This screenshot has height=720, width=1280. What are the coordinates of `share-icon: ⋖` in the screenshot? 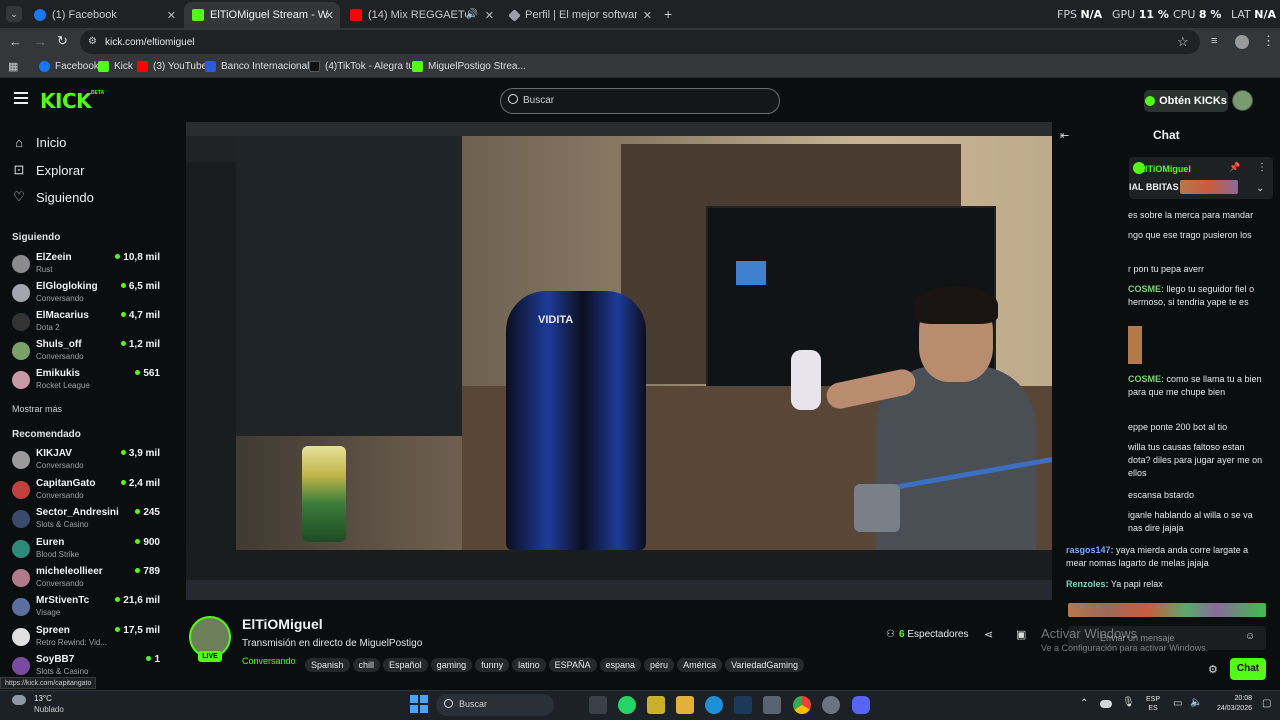 It's located at (988, 634).